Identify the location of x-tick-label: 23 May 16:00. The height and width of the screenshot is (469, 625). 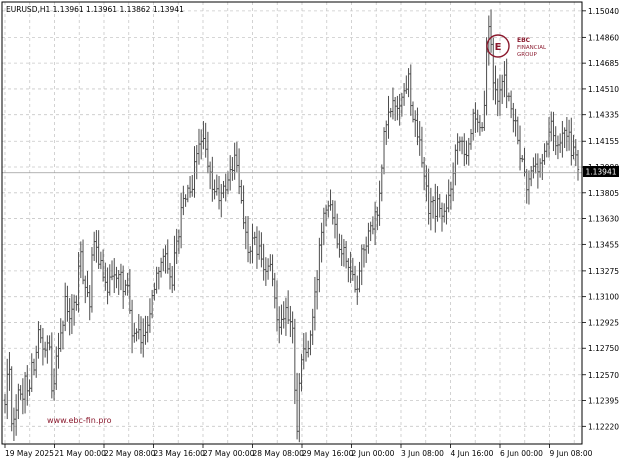
(180, 453).